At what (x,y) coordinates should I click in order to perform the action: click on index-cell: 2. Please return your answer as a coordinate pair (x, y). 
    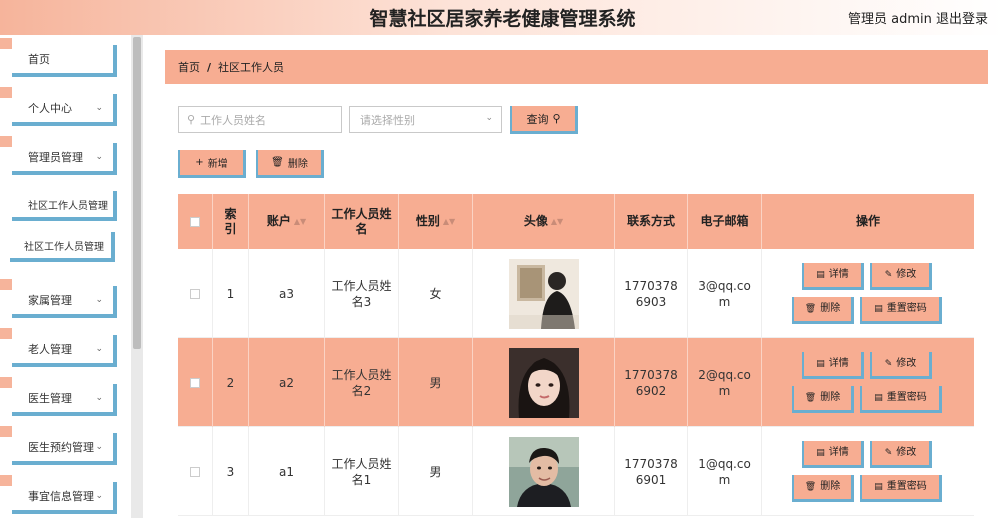
    Looking at the image, I should click on (231, 382).